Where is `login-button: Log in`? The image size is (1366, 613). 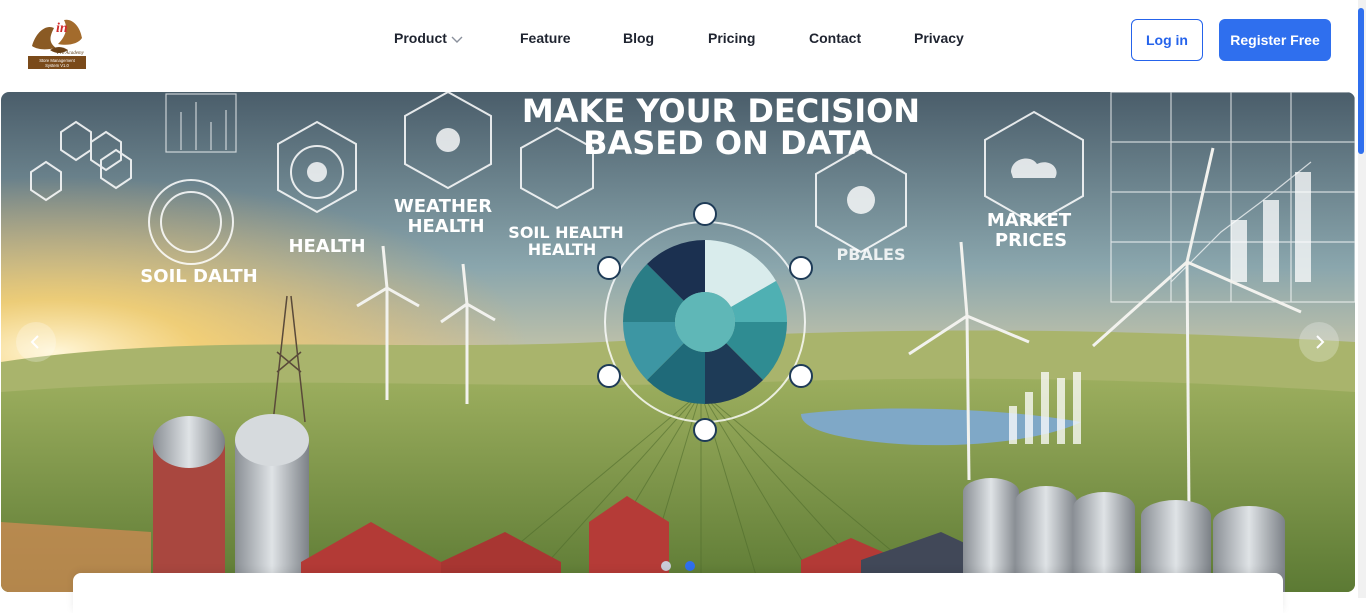 login-button: Log in is located at coordinates (1167, 40).